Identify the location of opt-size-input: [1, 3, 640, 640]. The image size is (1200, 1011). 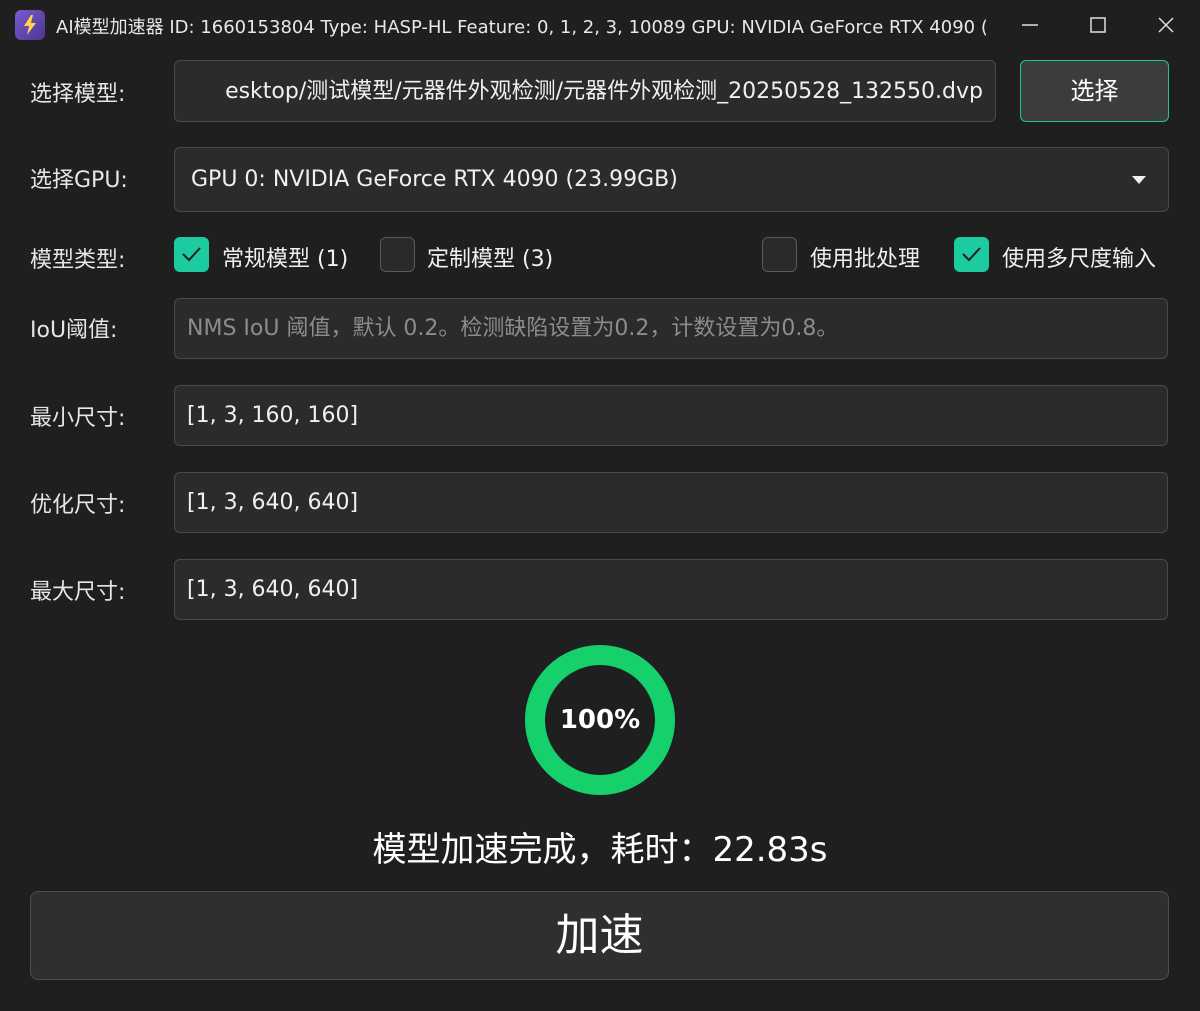
(671, 502).